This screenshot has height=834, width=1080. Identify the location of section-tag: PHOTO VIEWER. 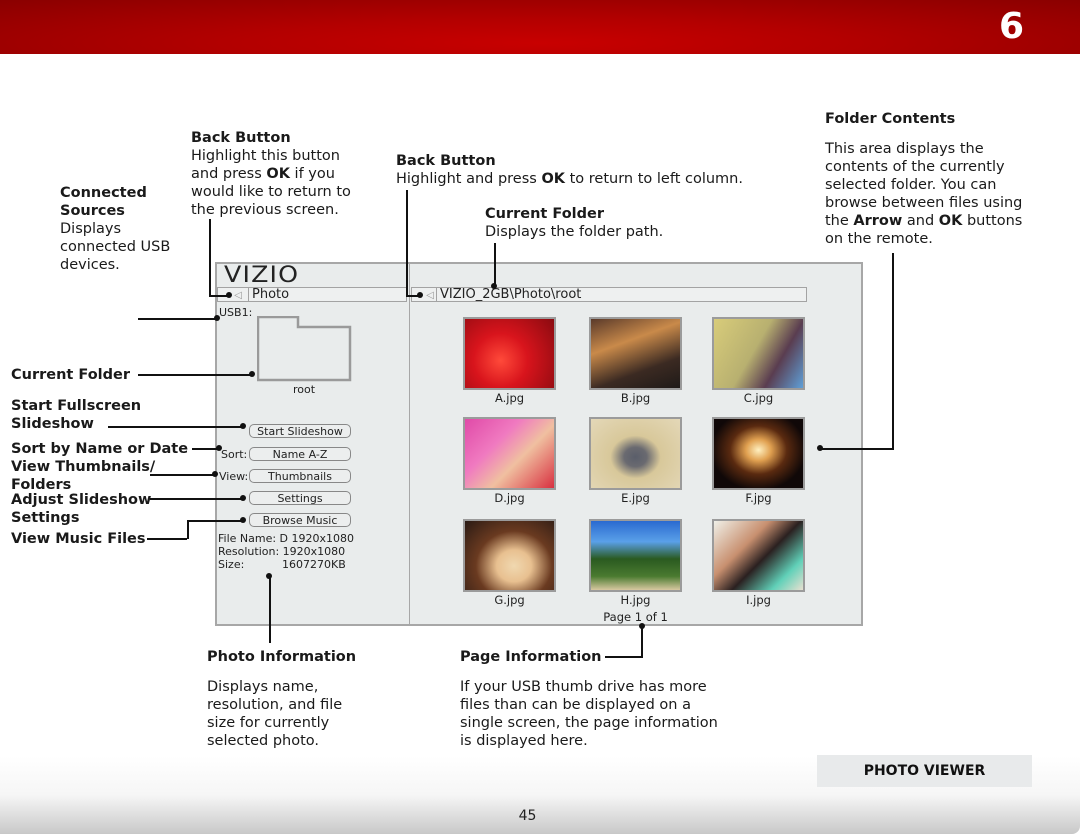
(924, 771).